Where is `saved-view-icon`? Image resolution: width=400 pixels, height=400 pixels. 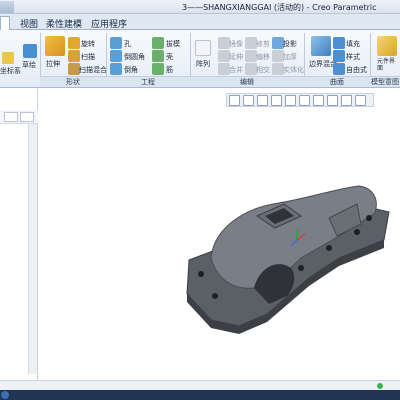 saved-view-icon is located at coordinates (304, 100).